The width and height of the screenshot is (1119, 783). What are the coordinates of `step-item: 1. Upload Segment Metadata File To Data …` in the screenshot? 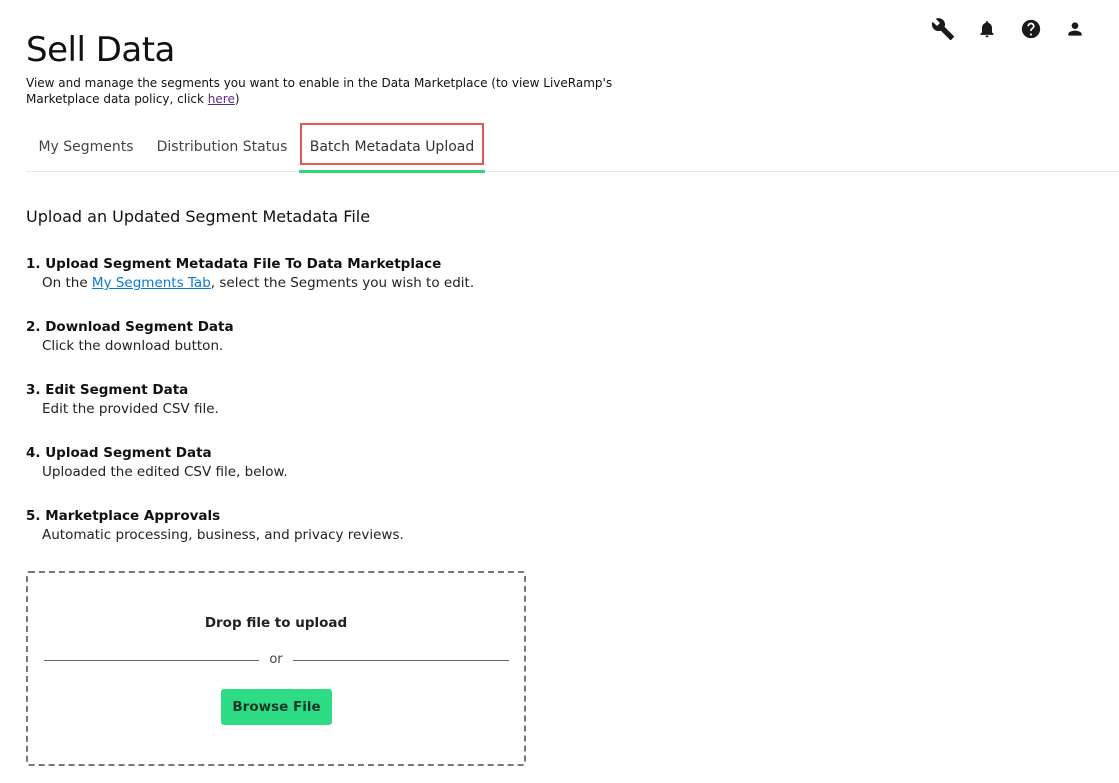 It's located at (376, 274).